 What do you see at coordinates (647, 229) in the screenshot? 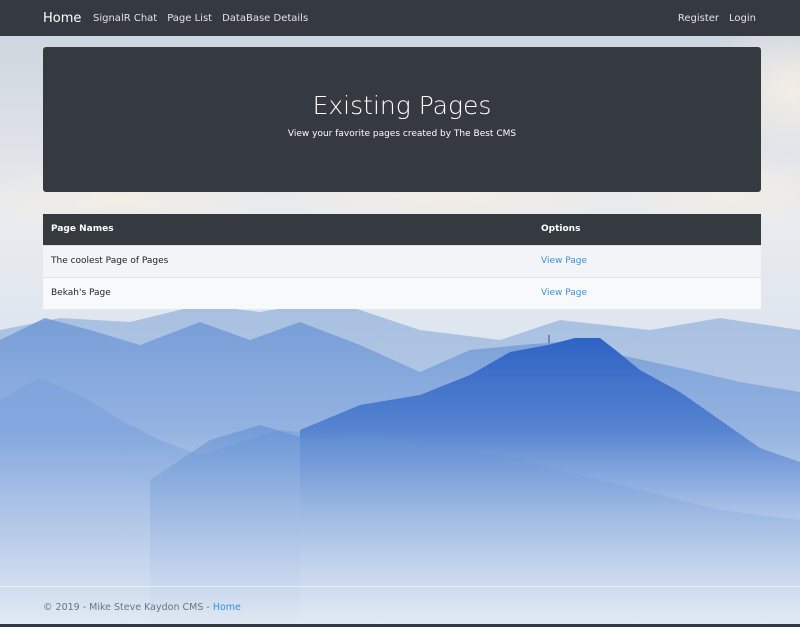
I see `column-header-options: Options` at bounding box center [647, 229].